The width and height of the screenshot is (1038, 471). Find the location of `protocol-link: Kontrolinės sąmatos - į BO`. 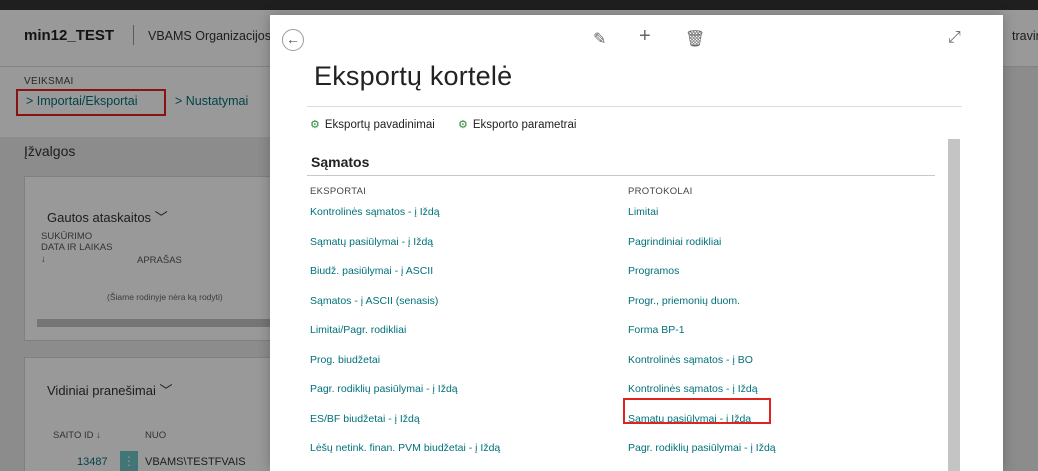

protocol-link: Kontrolinės sąmatos - į BO is located at coordinates (690, 360).